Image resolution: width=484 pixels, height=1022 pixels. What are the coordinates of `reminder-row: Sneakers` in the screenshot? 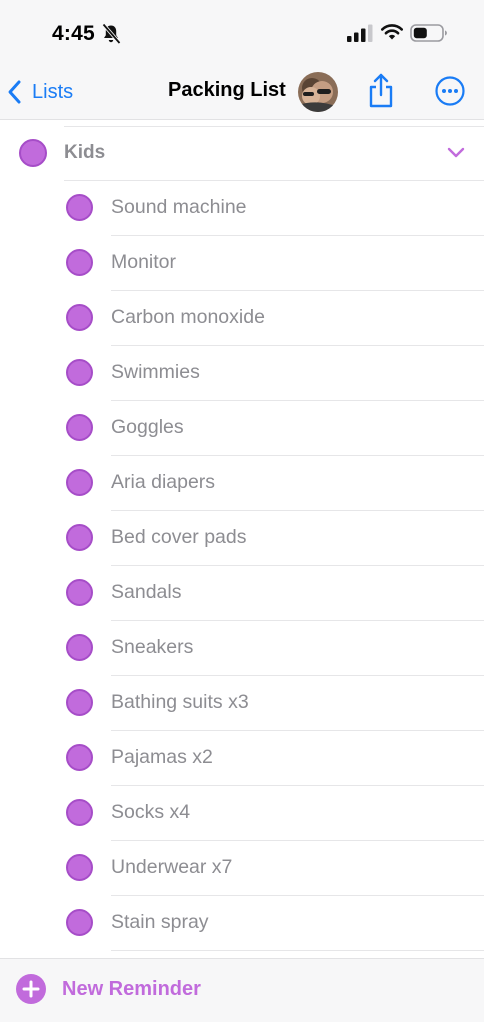 It's located at (242, 648).